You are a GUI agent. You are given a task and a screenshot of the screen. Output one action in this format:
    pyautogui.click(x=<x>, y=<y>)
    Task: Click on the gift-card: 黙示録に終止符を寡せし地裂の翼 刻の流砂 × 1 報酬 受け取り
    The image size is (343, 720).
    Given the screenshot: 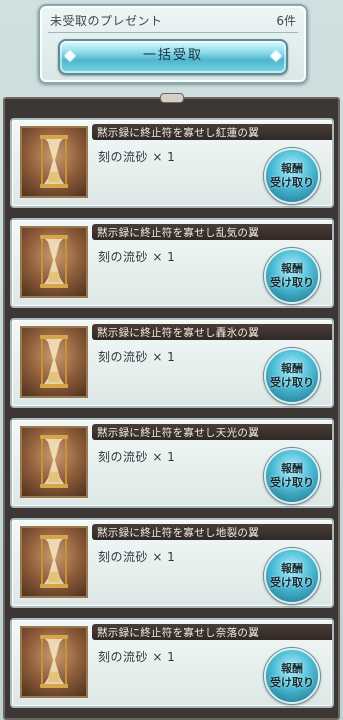 What is the action you would take?
    pyautogui.click(x=172, y=563)
    